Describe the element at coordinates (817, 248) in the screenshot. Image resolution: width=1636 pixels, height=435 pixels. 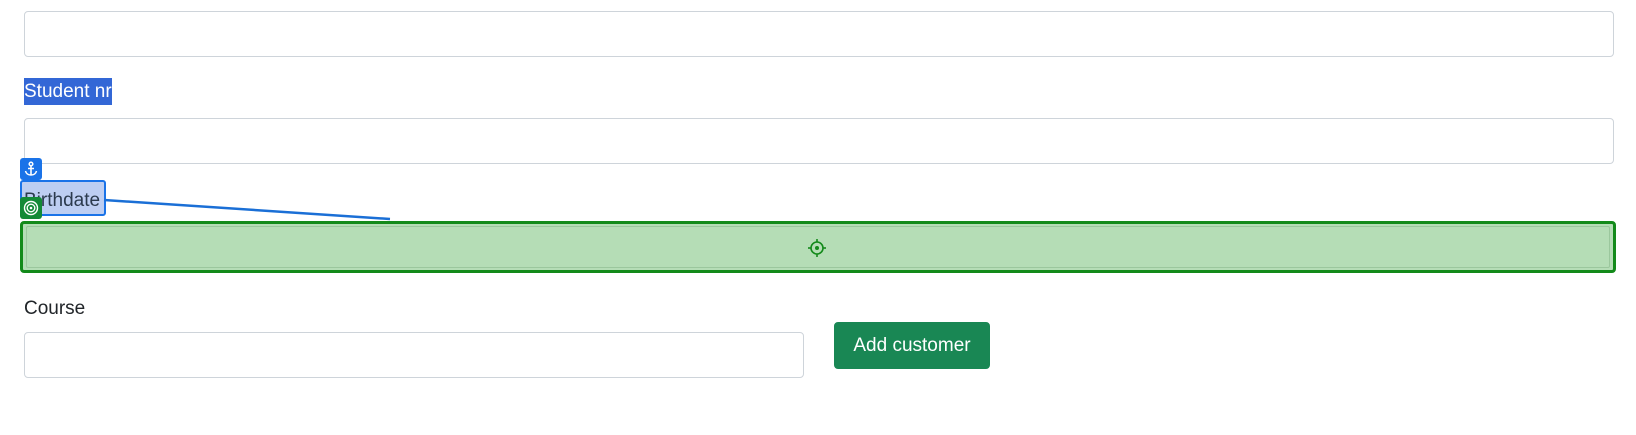
I see `crosshair-icon` at that location.